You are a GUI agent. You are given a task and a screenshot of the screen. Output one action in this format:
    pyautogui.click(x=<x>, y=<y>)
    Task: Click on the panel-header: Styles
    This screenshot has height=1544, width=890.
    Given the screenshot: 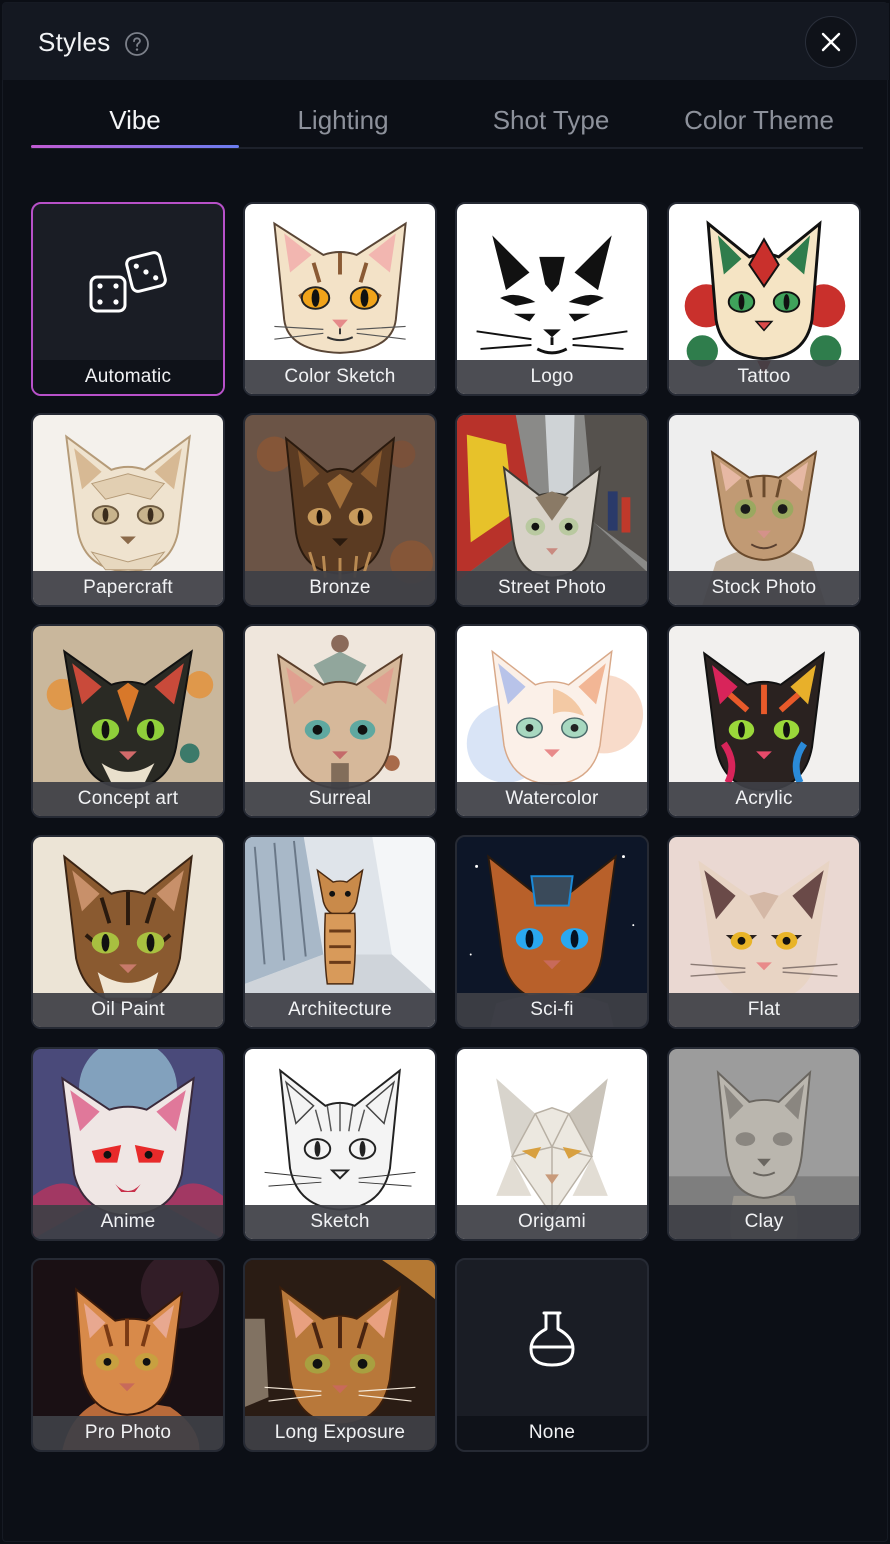 What is the action you would take?
    pyautogui.click(x=446, y=41)
    